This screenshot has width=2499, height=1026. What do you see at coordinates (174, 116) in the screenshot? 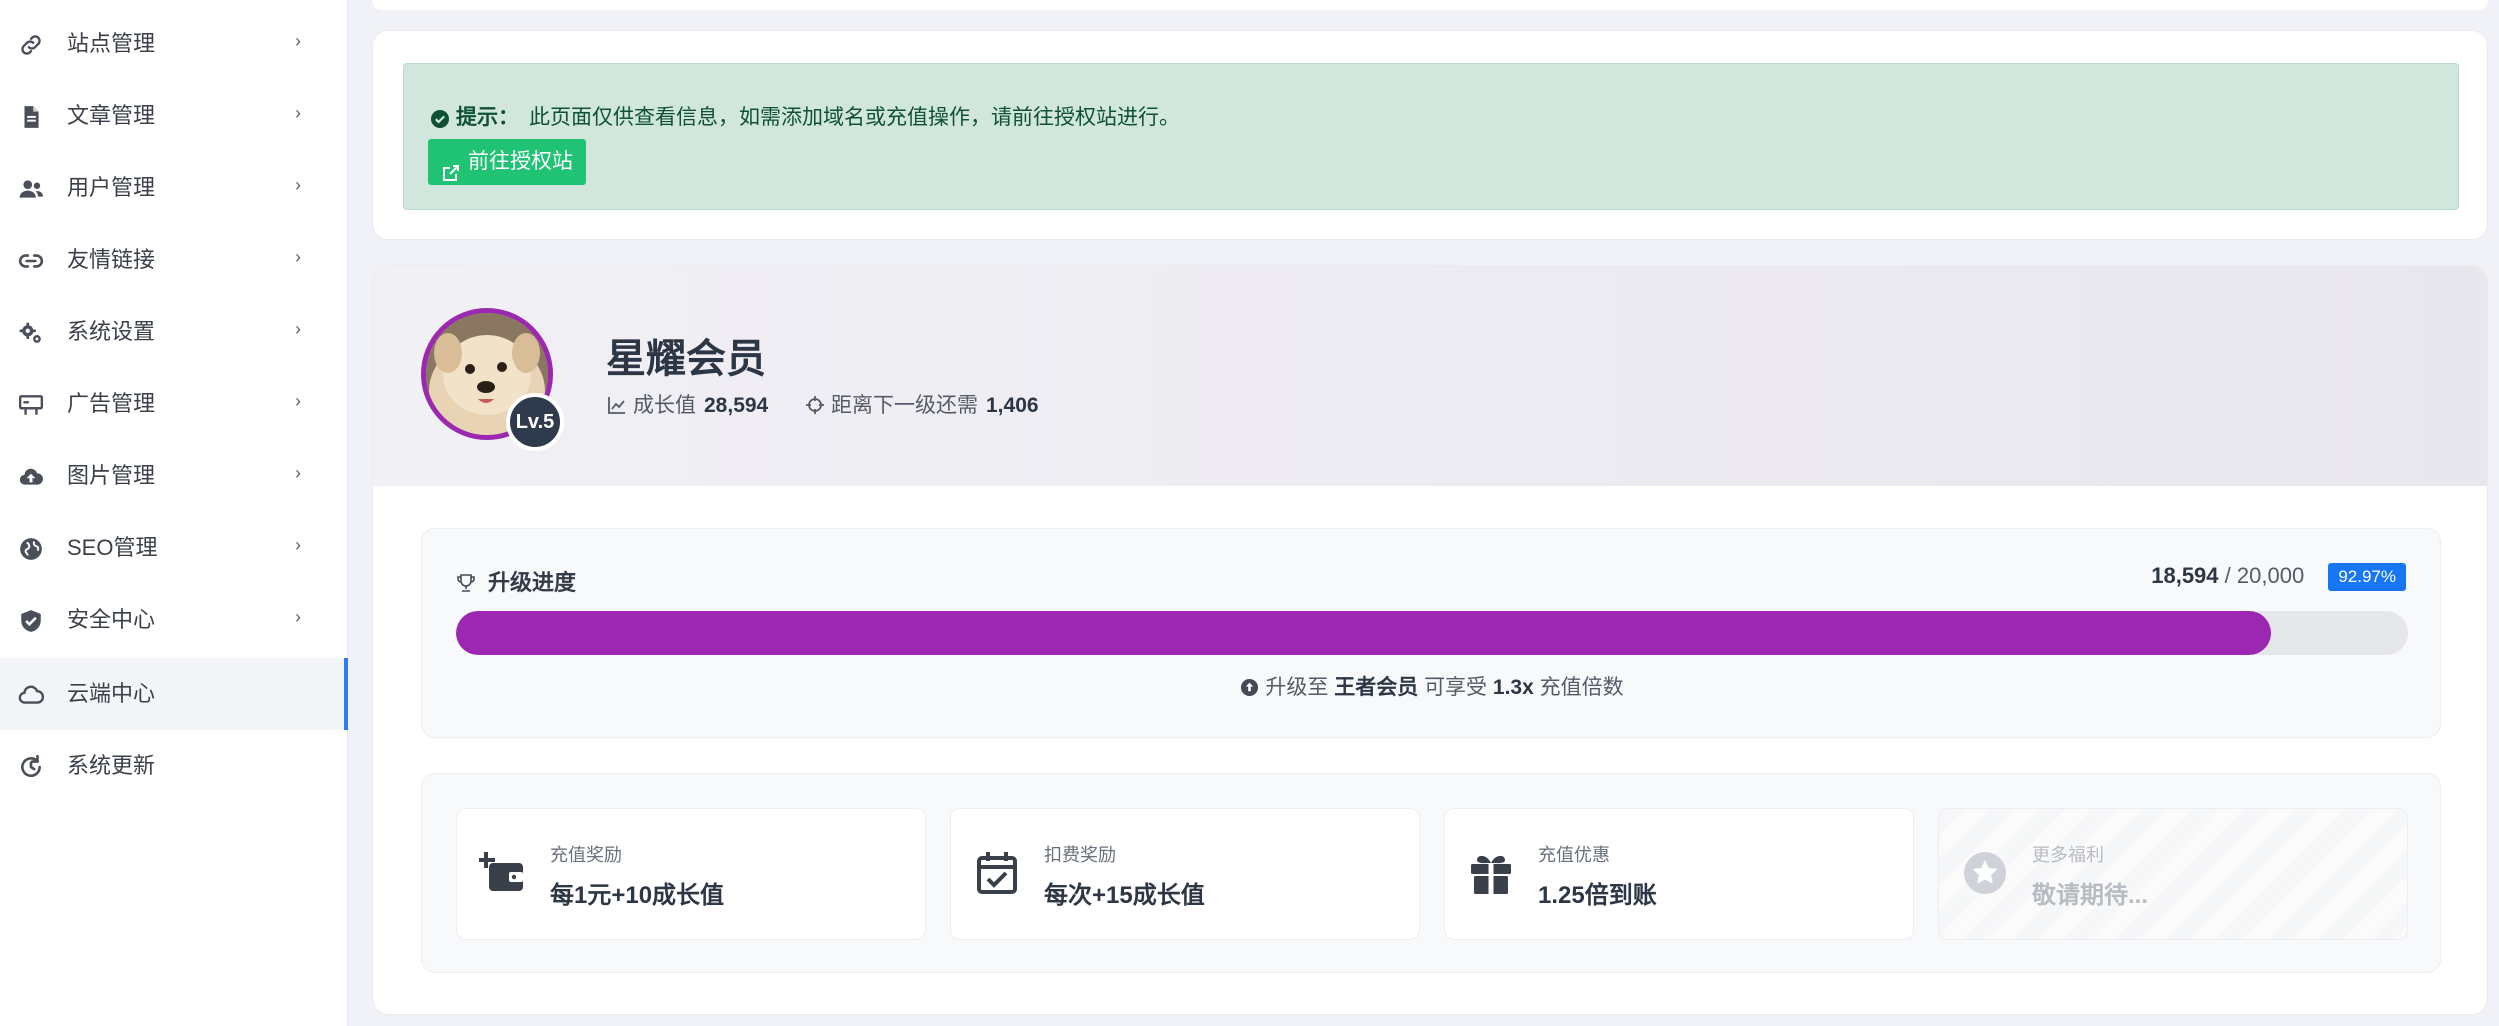
I see `sidebar-item-article-management: 文章管理 ›` at bounding box center [174, 116].